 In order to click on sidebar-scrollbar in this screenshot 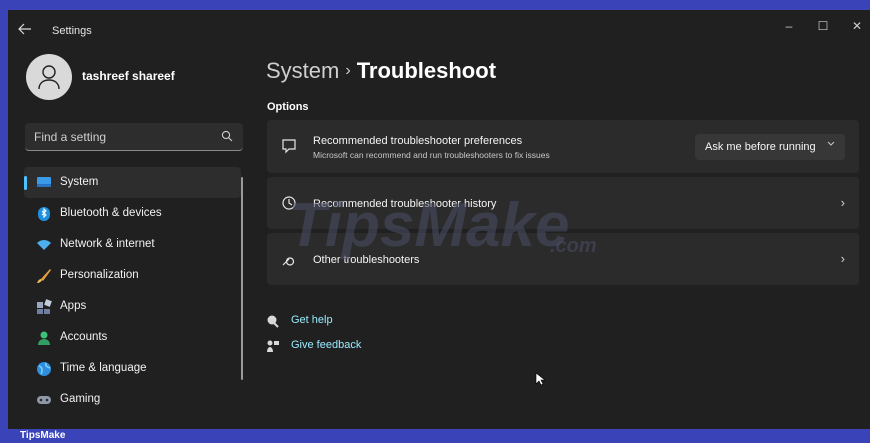, I will do `click(242, 278)`.